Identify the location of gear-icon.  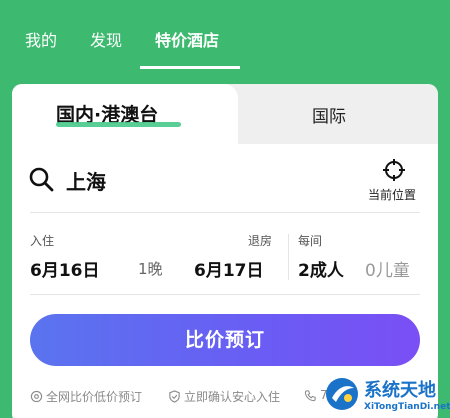
(36, 396).